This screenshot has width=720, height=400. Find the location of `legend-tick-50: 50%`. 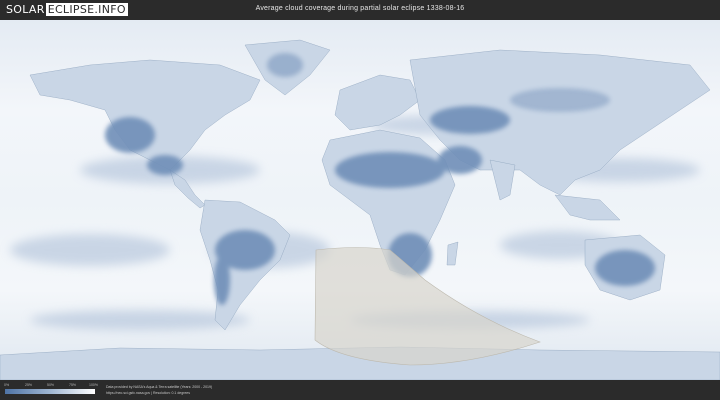

legend-tick-50: 50% is located at coordinates (51, 385).